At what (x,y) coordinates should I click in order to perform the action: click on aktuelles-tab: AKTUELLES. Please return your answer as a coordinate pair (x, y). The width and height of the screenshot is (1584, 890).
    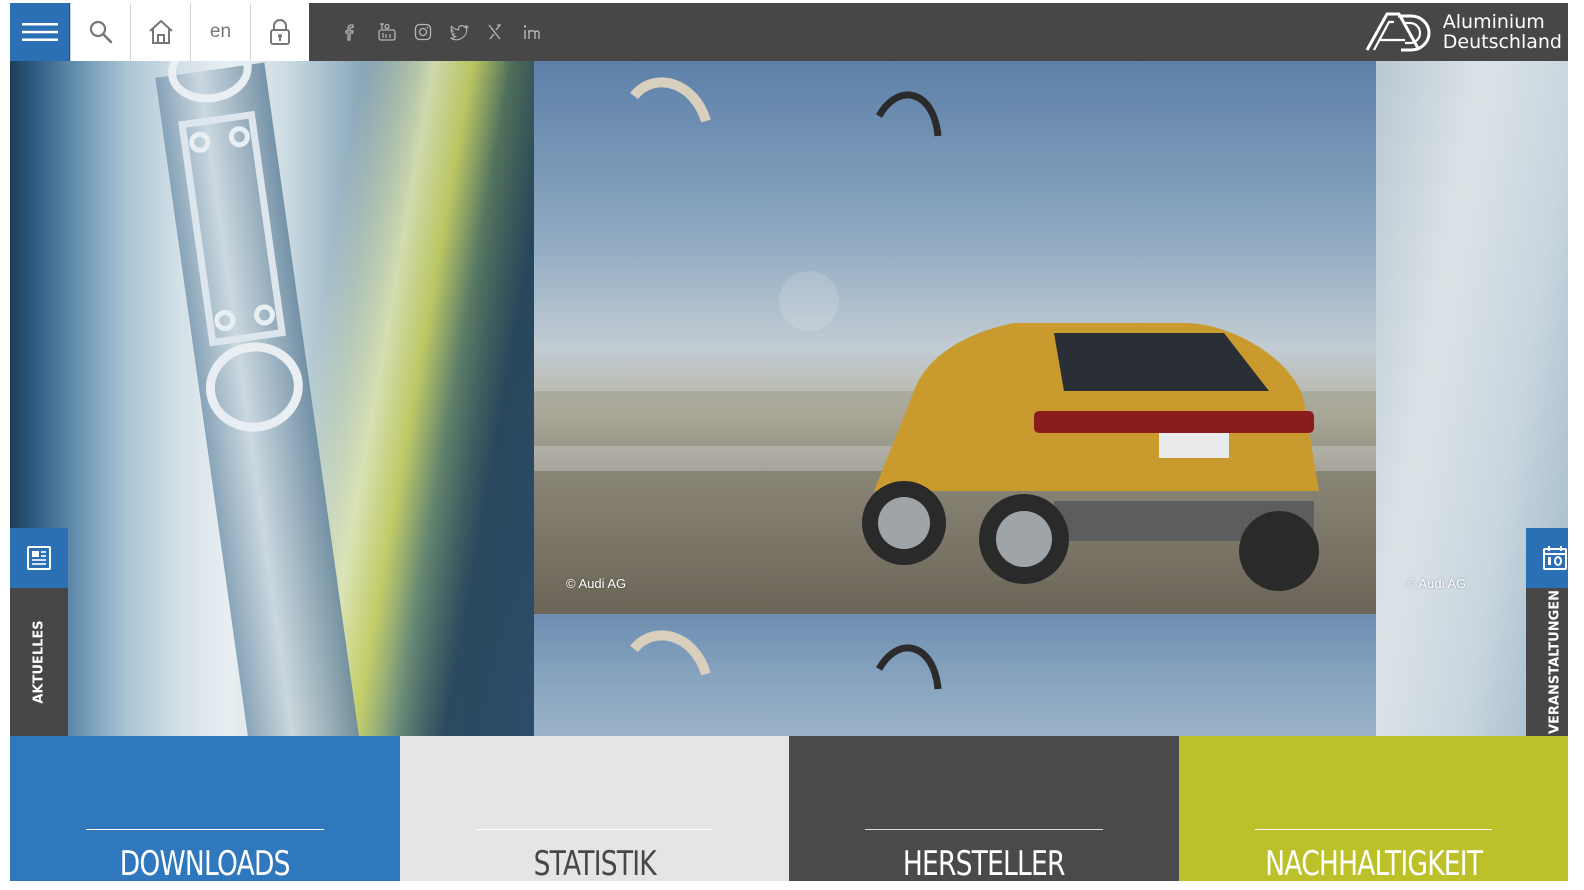
    Looking at the image, I should click on (39, 632).